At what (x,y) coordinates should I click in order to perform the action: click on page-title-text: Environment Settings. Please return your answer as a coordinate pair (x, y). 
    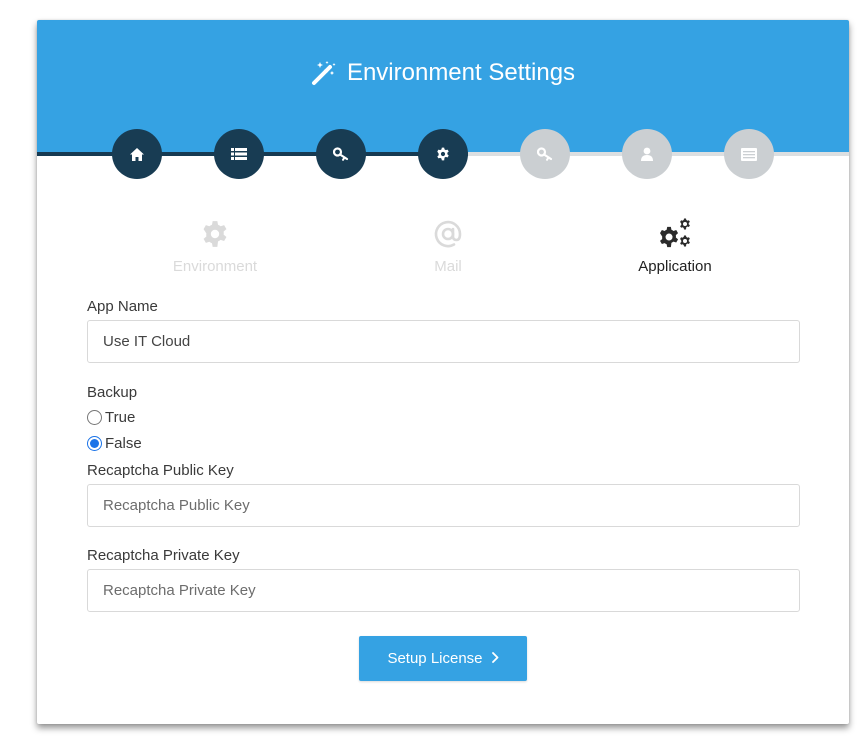
    Looking at the image, I should click on (461, 72).